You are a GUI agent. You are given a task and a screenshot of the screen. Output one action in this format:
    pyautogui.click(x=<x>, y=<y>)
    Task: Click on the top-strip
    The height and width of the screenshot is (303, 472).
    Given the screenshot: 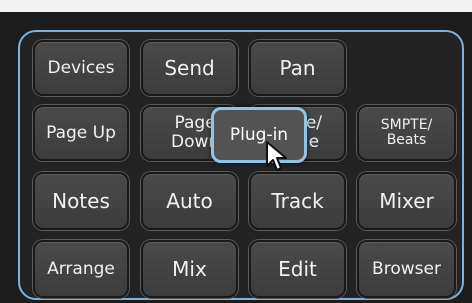 What is the action you would take?
    pyautogui.click(x=236, y=6)
    